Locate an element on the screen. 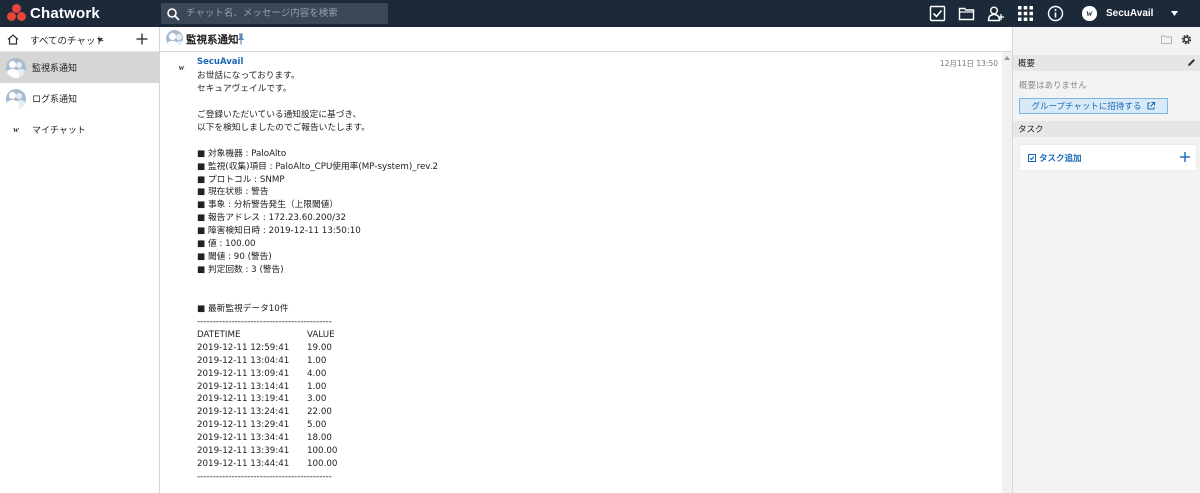 Image resolution: width=1200 pixels, height=493 pixels. timeline-scrollbar is located at coordinates (1007, 272).